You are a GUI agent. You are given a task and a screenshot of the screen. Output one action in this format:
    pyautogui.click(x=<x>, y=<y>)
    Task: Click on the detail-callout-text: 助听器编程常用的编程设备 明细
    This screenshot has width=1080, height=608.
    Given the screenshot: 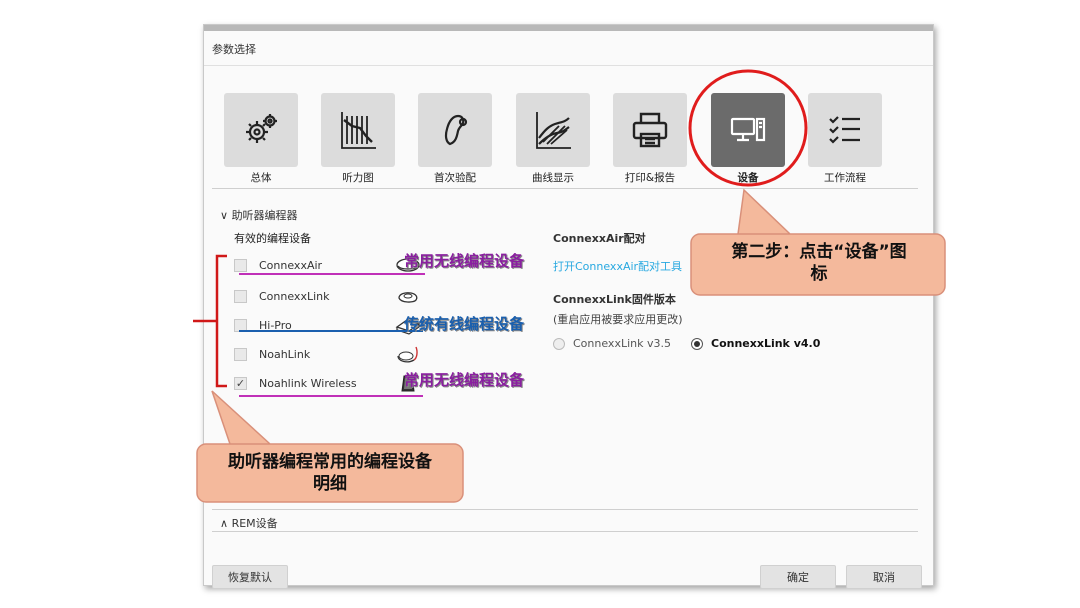 What is the action you would take?
    pyautogui.click(x=330, y=473)
    